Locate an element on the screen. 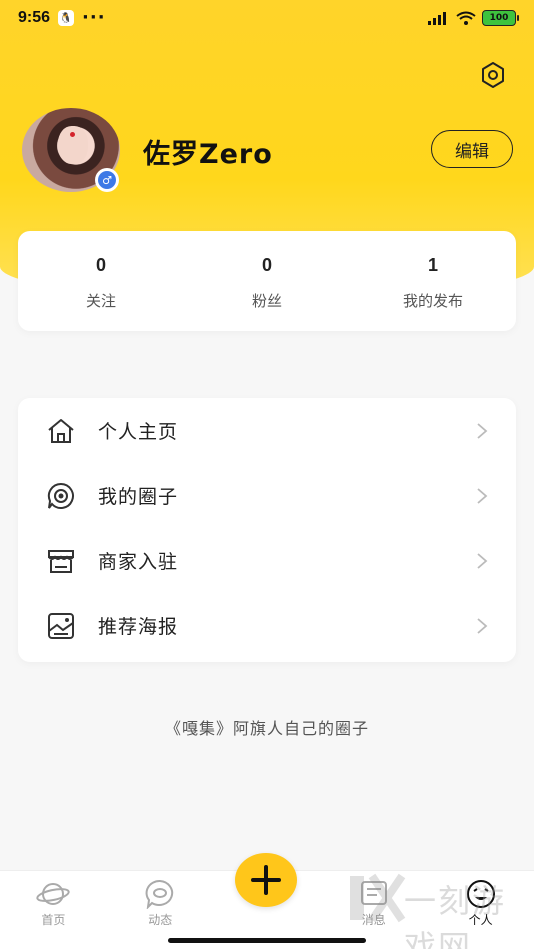 This screenshot has height=949, width=534. planet-icon is located at coordinates (53, 894).